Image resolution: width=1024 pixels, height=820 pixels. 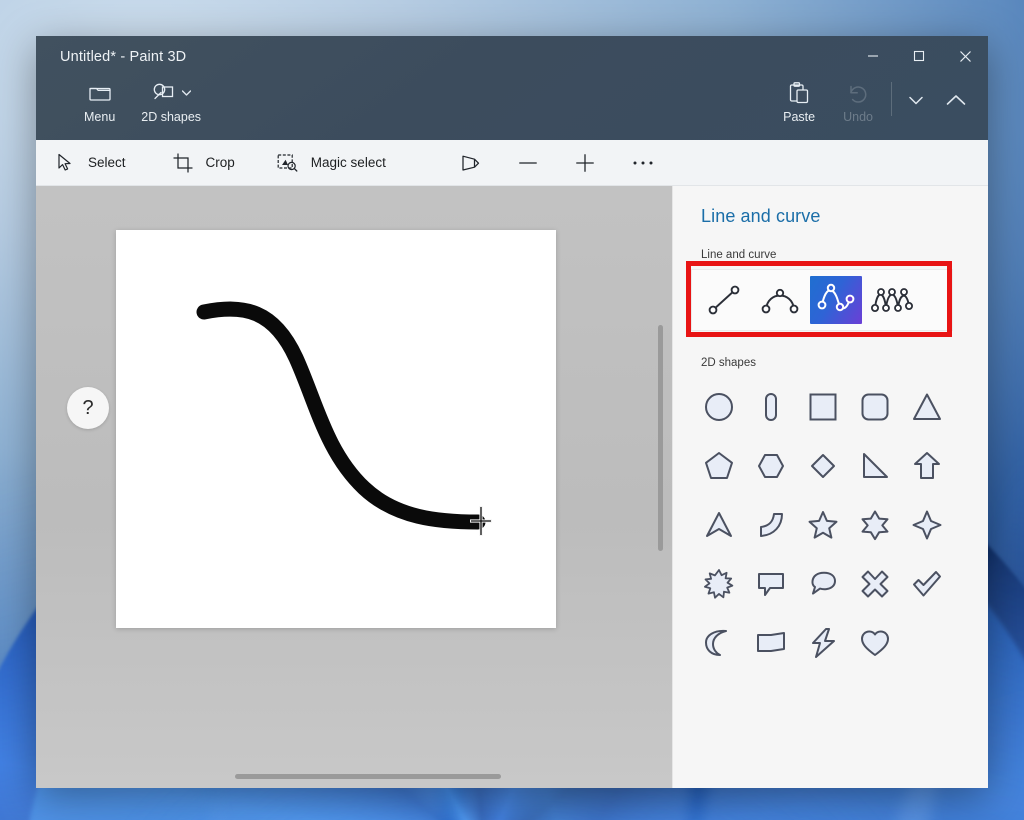 I want to click on ribbon-separator, so click(x=891, y=99).